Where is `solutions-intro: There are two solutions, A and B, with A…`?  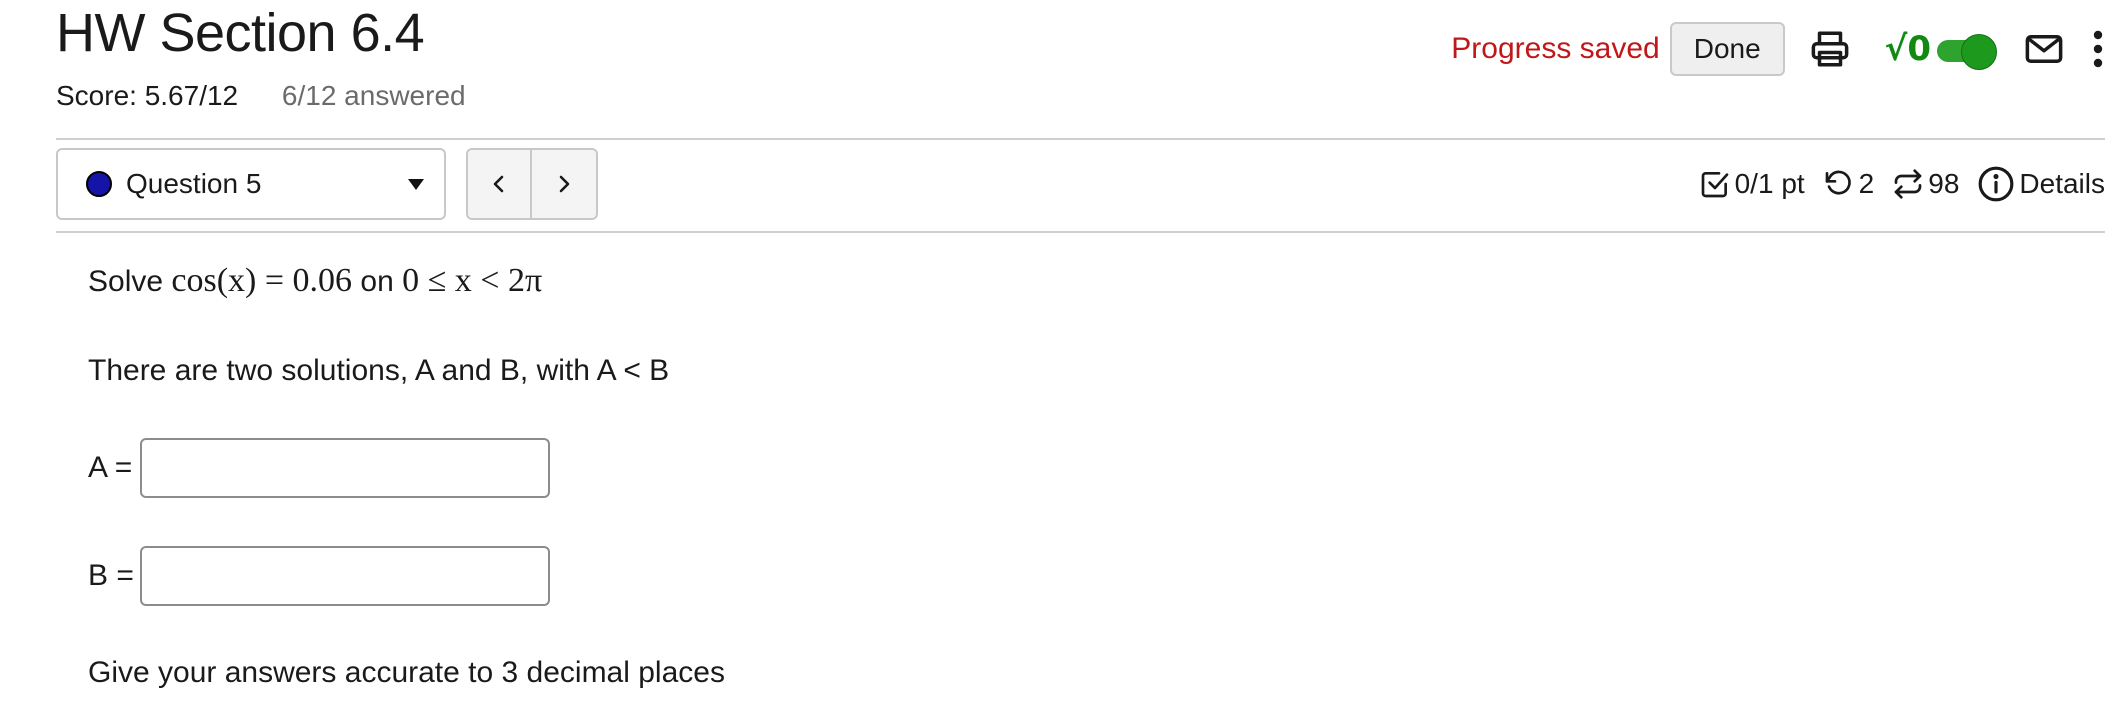 solutions-intro: There are two solutions, A and B, with A… is located at coordinates (379, 370).